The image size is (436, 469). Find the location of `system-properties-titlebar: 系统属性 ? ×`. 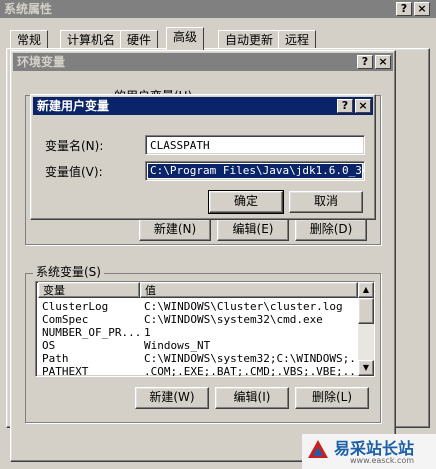

system-properties-titlebar: 系统属性 ? × is located at coordinates (218, 9).